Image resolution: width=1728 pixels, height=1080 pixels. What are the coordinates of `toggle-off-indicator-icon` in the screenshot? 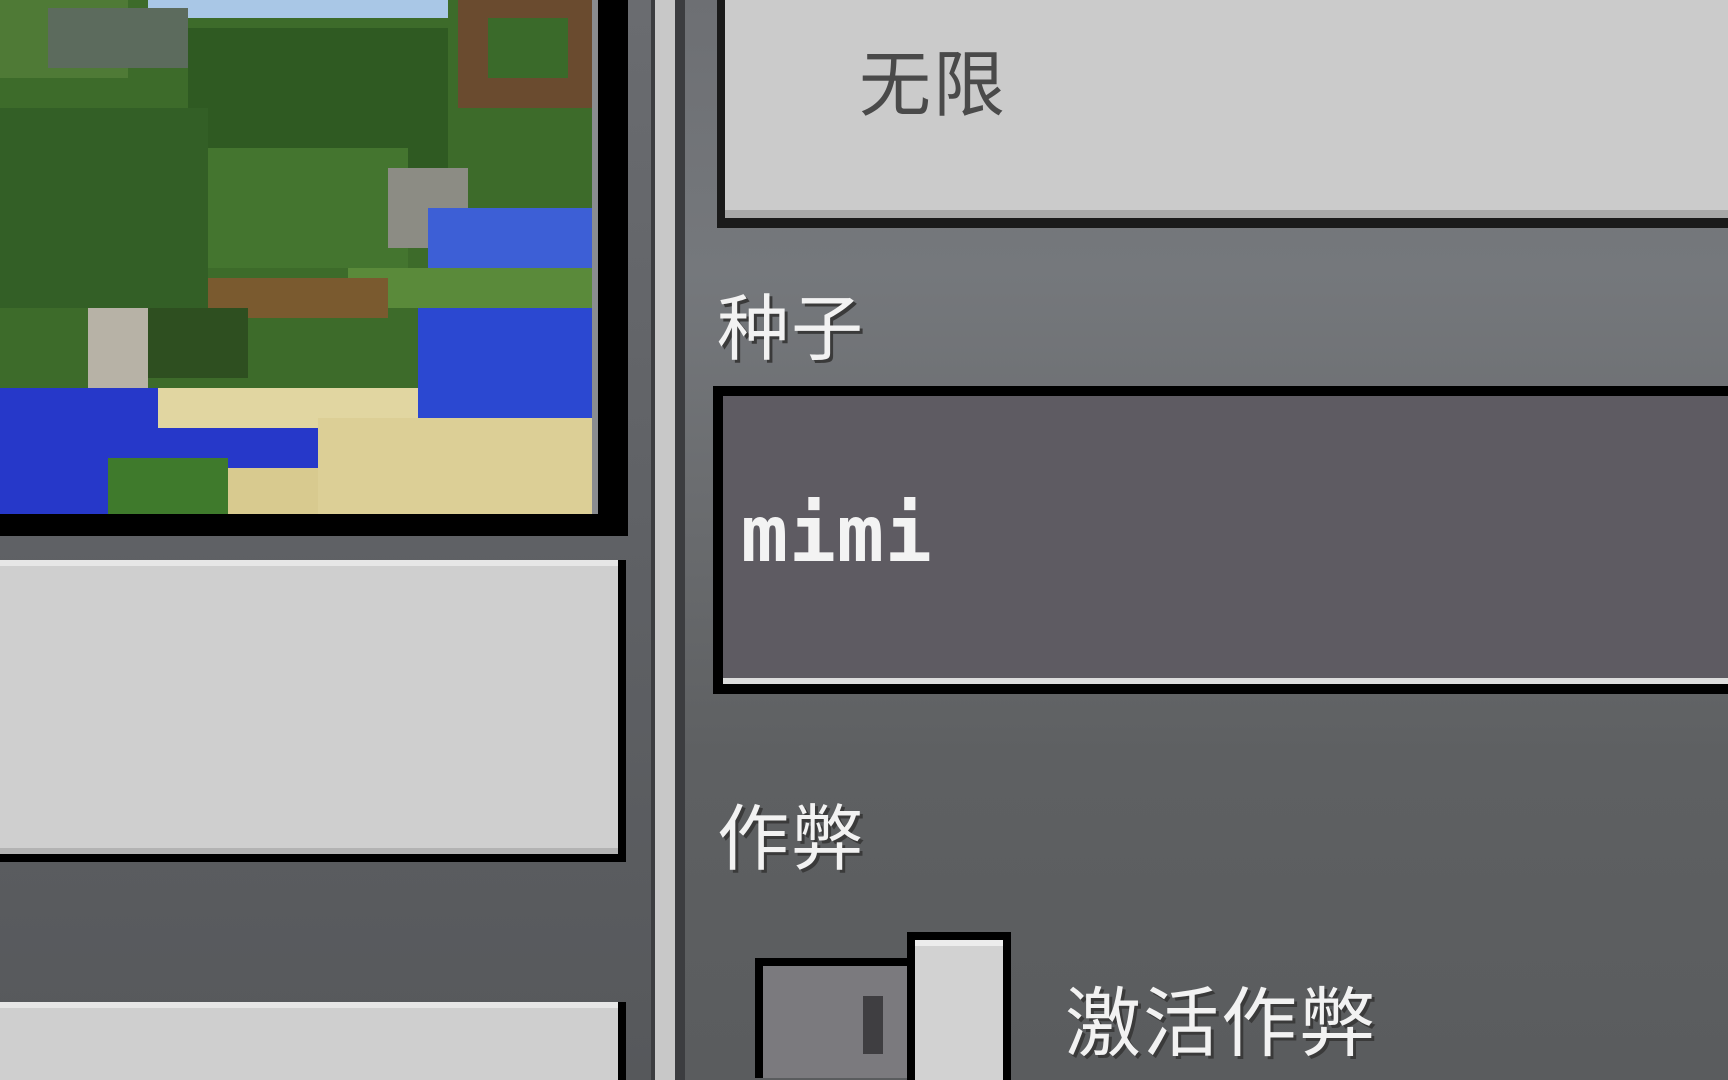 It's located at (873, 1025).